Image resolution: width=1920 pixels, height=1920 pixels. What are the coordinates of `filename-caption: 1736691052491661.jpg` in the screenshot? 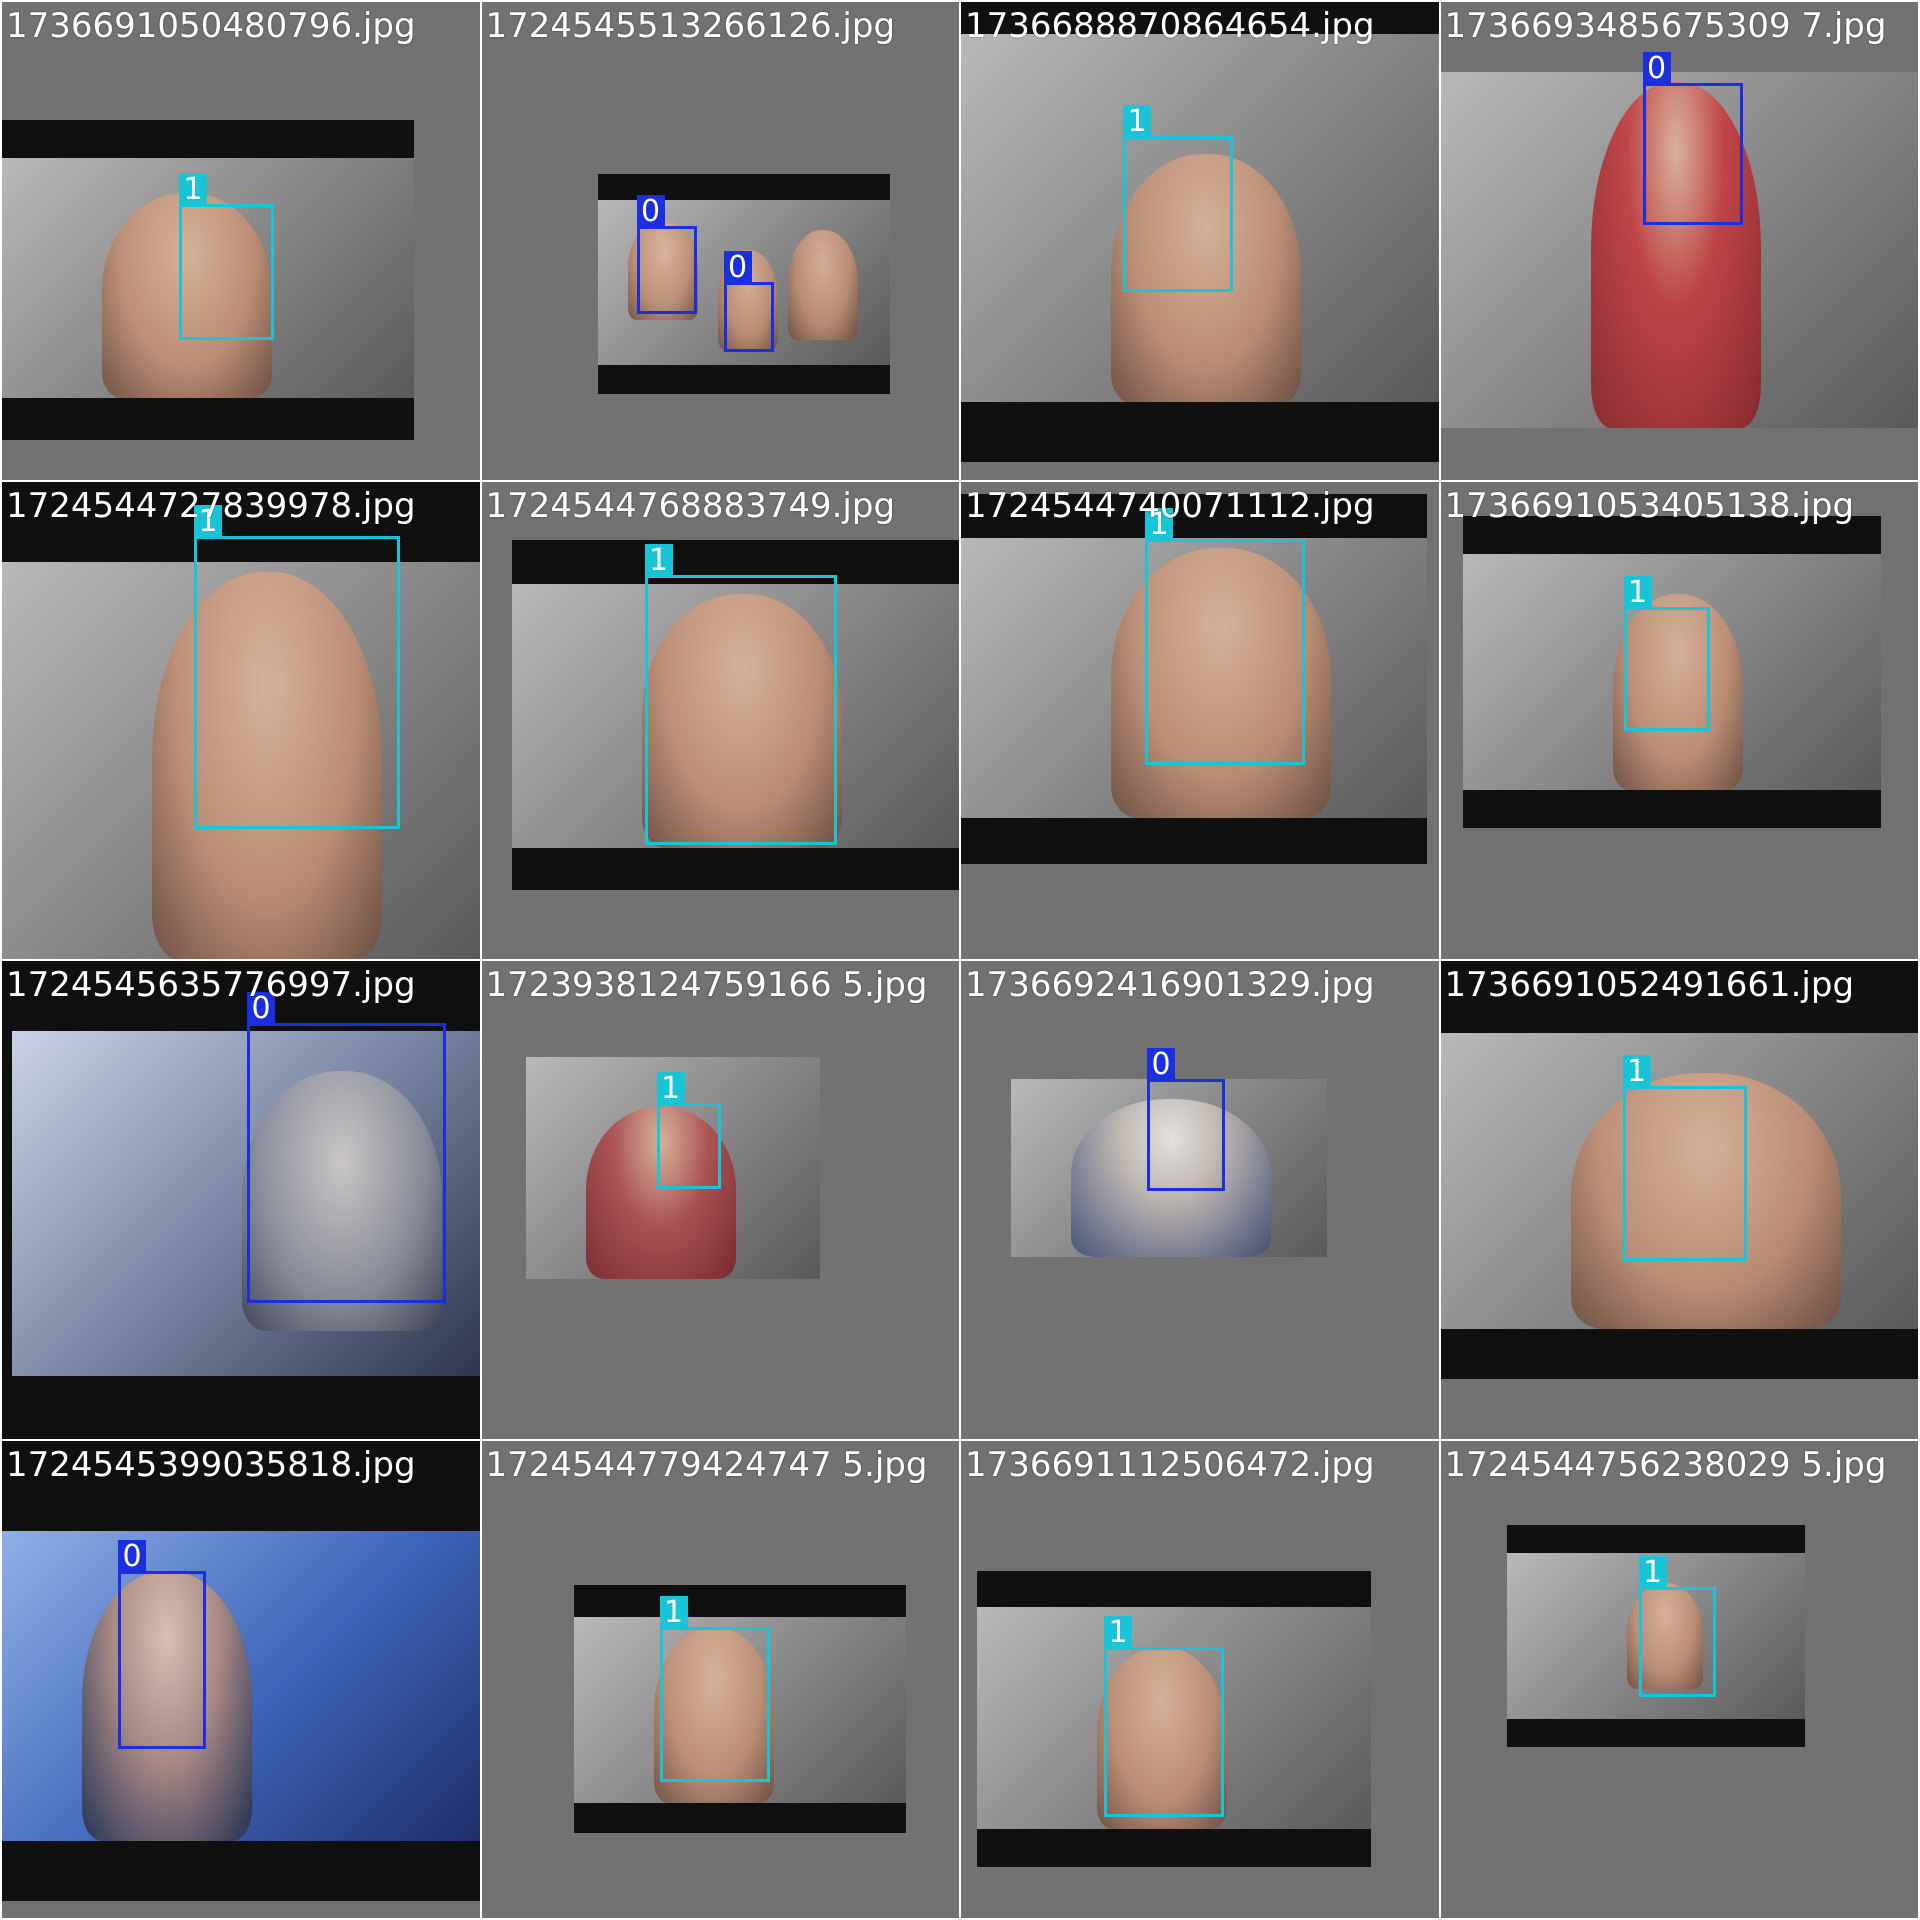 It's located at (1649, 985).